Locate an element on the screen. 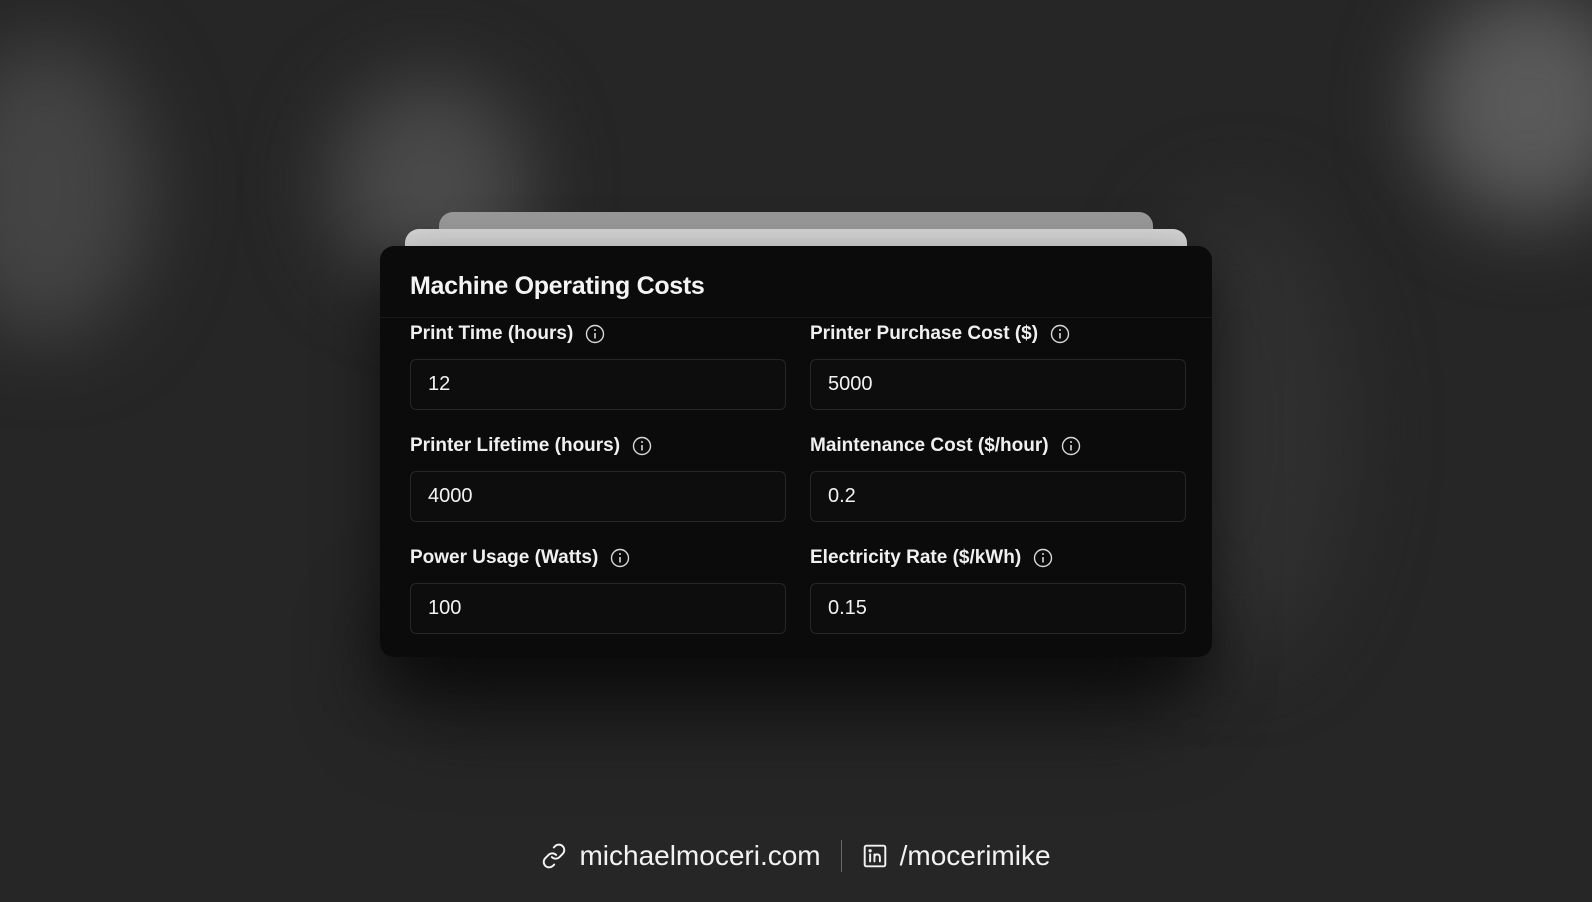 The height and width of the screenshot is (902, 1592). power-usage-field: Power Usage (Watts) is located at coordinates (598, 589).